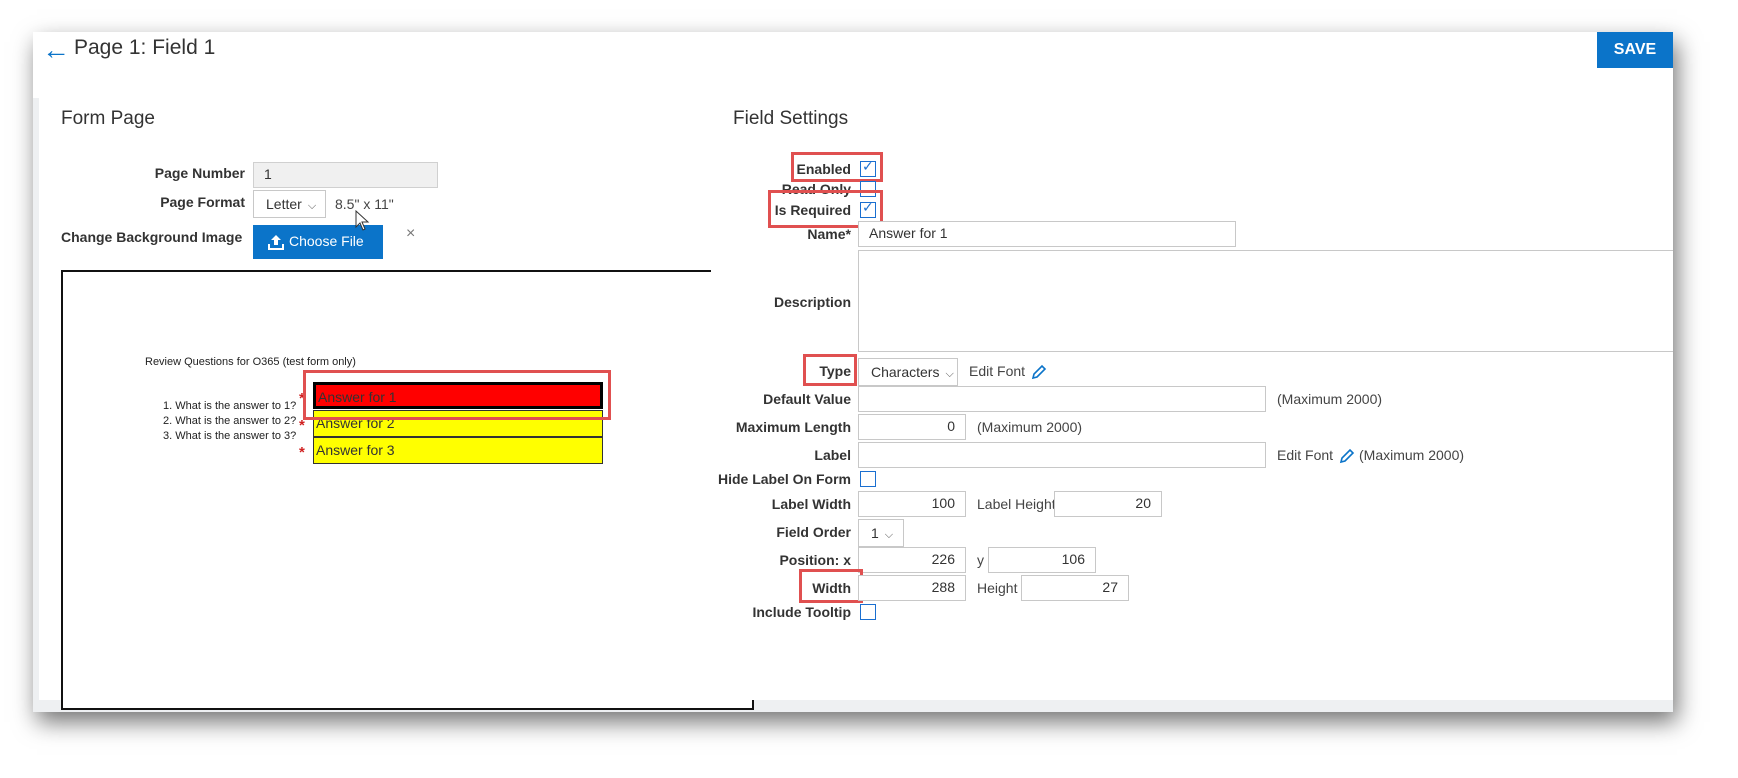 This screenshot has width=1738, height=778. I want to click on height-input: 27, so click(1075, 588).